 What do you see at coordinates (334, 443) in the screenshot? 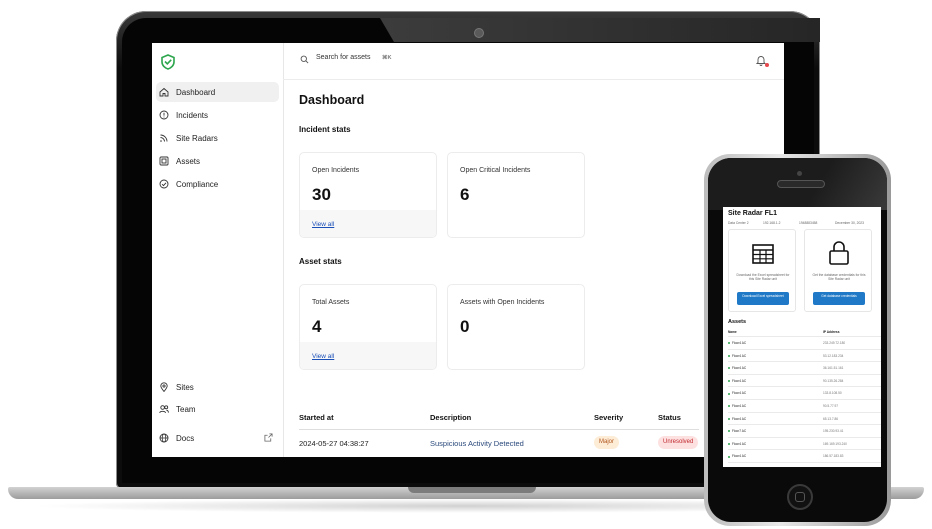
I see `incident-started-at: 2024-05-27 04:38:27` at bounding box center [334, 443].